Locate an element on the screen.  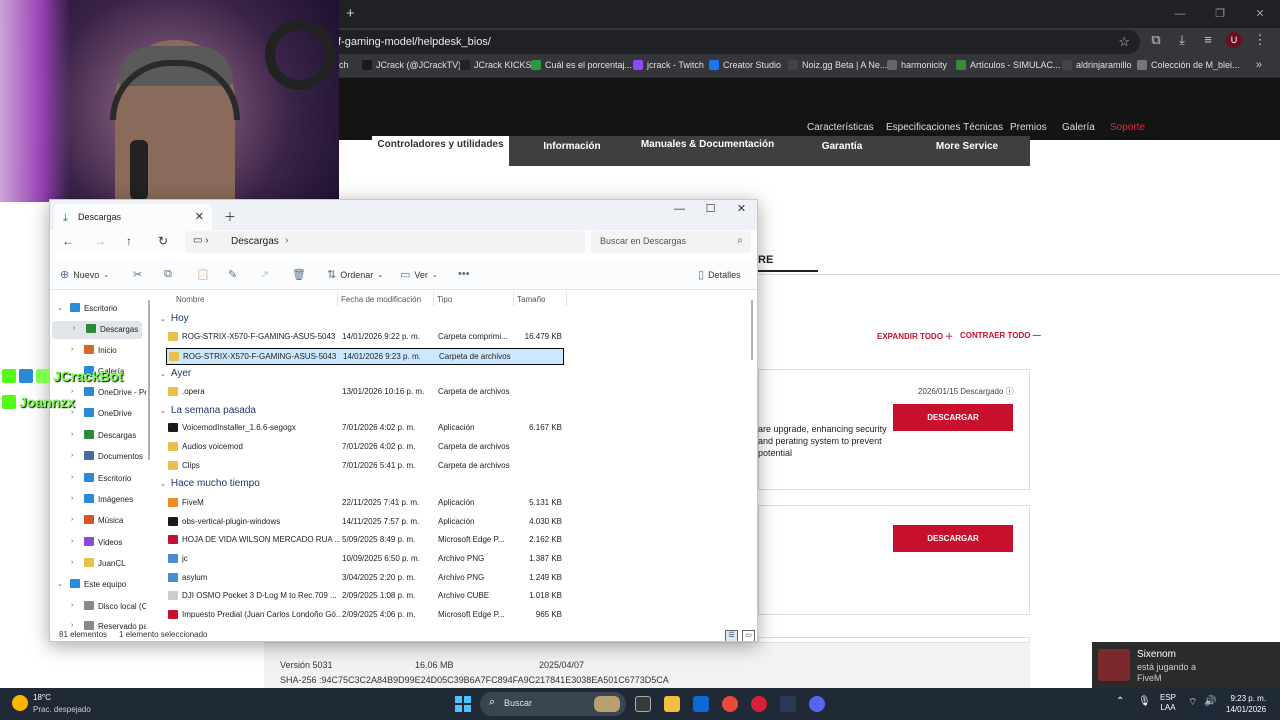
weather-temp: 18°C is located at coordinates (42, 697).